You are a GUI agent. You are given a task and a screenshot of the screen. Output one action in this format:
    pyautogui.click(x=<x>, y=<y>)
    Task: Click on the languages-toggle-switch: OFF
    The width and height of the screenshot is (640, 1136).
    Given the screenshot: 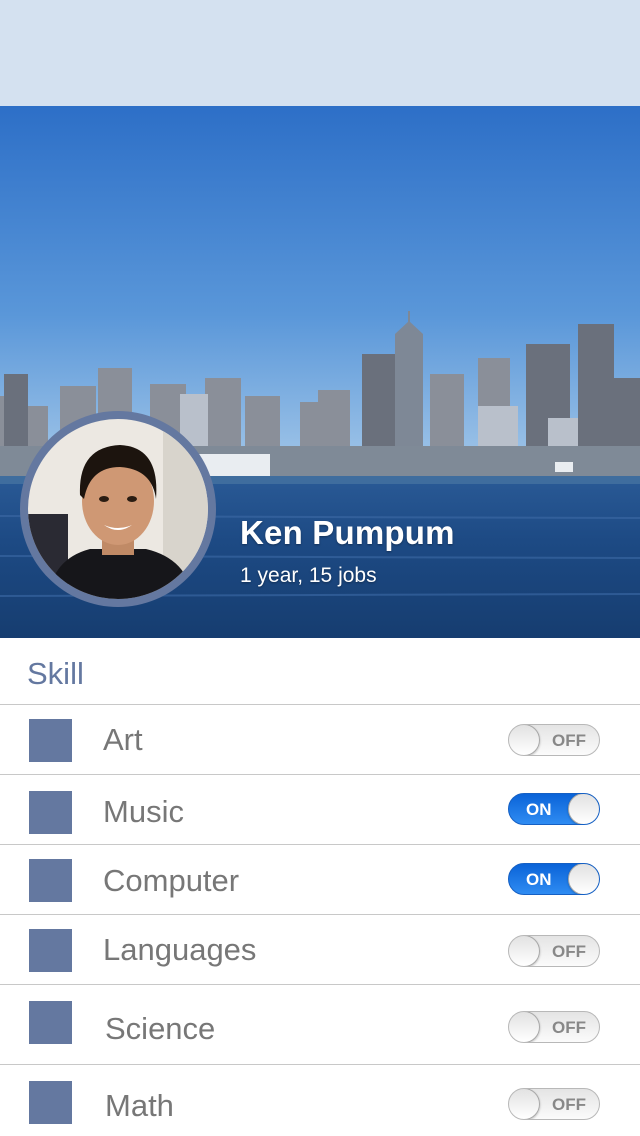 What is the action you would take?
    pyautogui.click(x=554, y=951)
    